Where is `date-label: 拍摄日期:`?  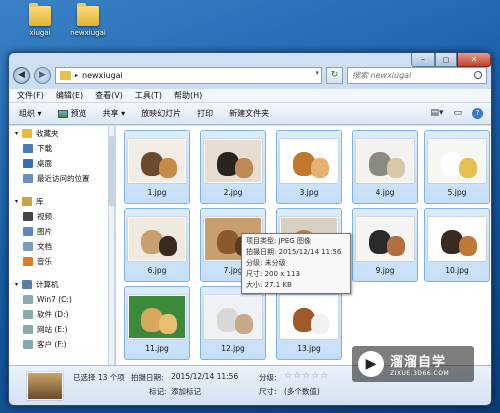 date-label: 拍摄日期: is located at coordinates (147, 377).